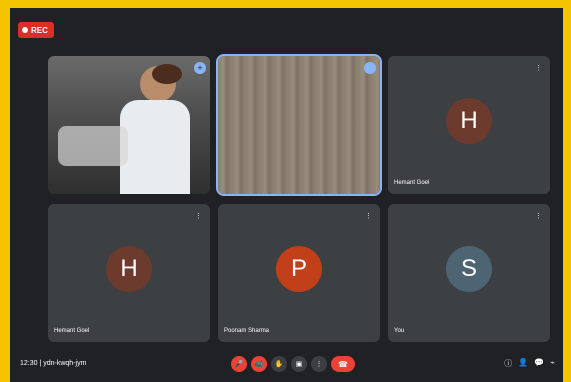  Describe the element at coordinates (259, 364) in the screenshot. I see `camera-toggle: 📹` at that location.